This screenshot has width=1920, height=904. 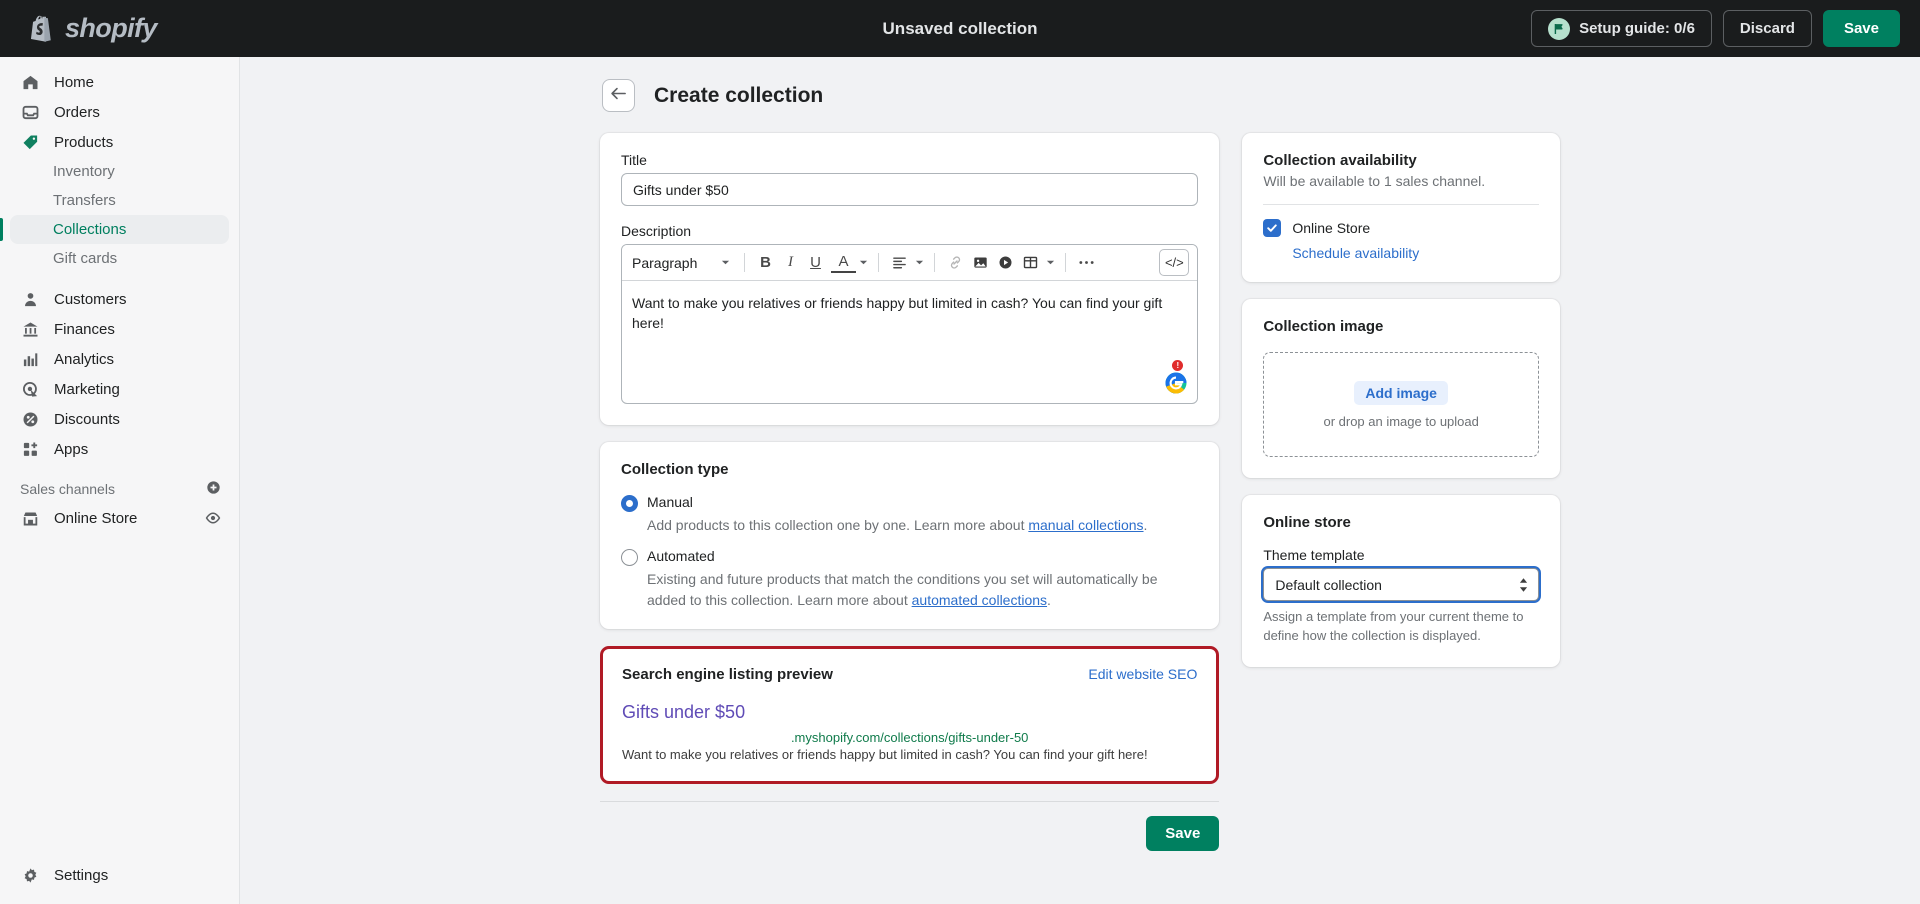 What do you see at coordinates (30, 82) in the screenshot?
I see `home-icon` at bounding box center [30, 82].